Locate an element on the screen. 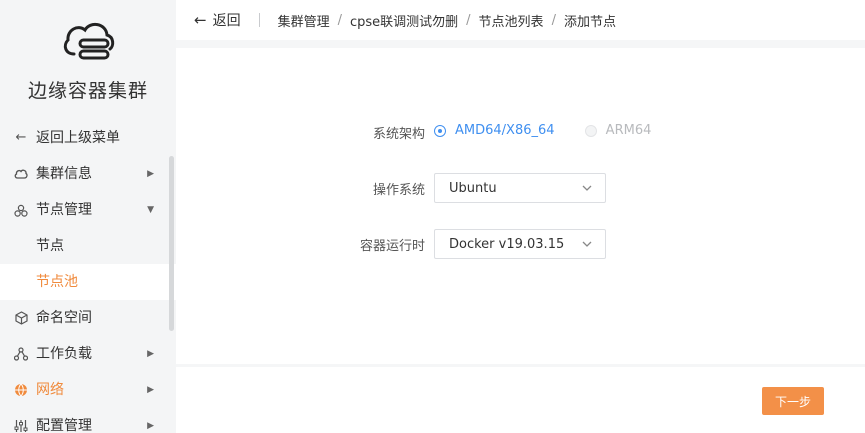 Image resolution: width=865 pixels, height=433 pixels. logo: 边缘容器集群 is located at coordinates (88, 60).